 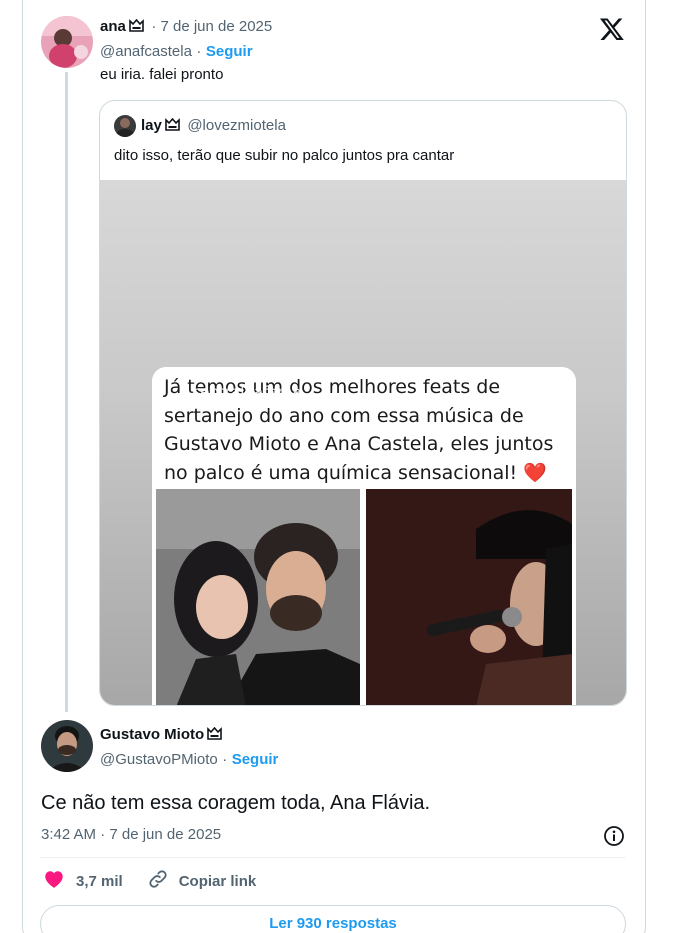 What do you see at coordinates (344, 415) in the screenshot?
I see `story-caption-line: sertanejo do ano com essa música de` at bounding box center [344, 415].